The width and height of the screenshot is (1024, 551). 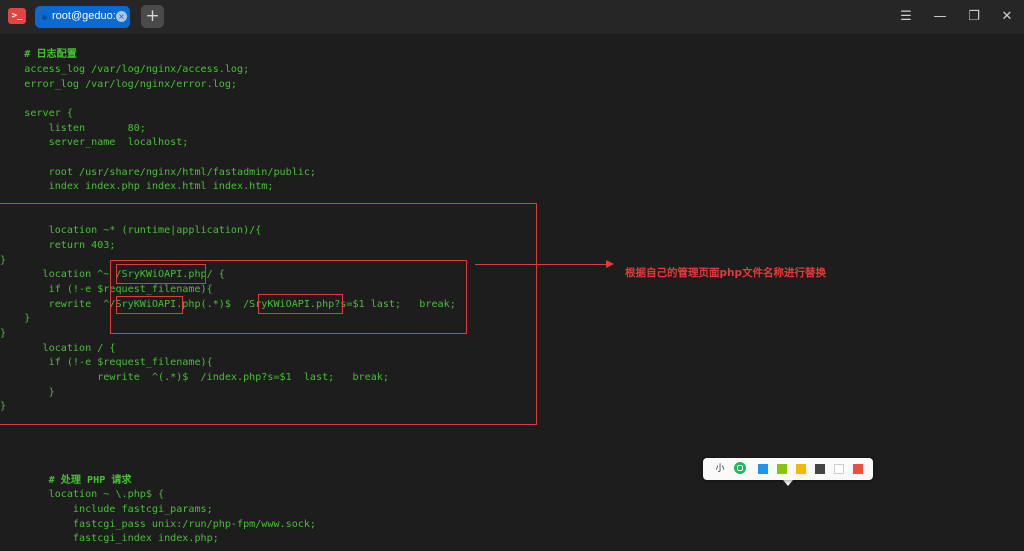 What do you see at coordinates (44, 17) in the screenshot?
I see `tab-indicator-dot` at bounding box center [44, 17].